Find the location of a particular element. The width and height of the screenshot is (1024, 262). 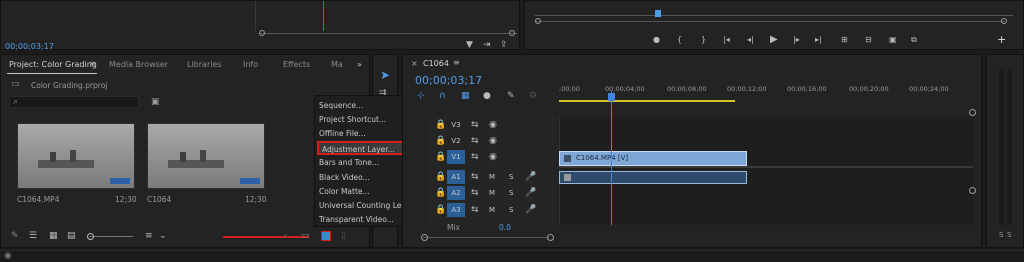

zoom-slider is located at coordinates (111, 236).